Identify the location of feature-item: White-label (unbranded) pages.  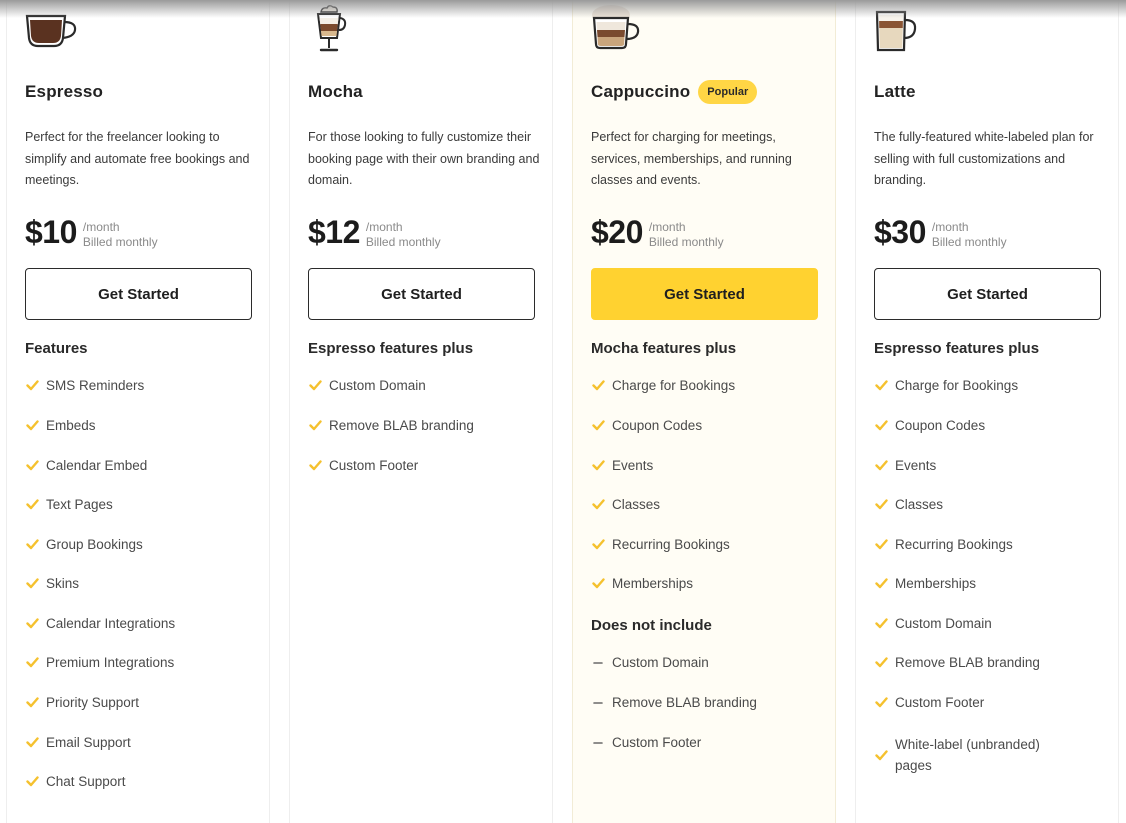
(974, 755).